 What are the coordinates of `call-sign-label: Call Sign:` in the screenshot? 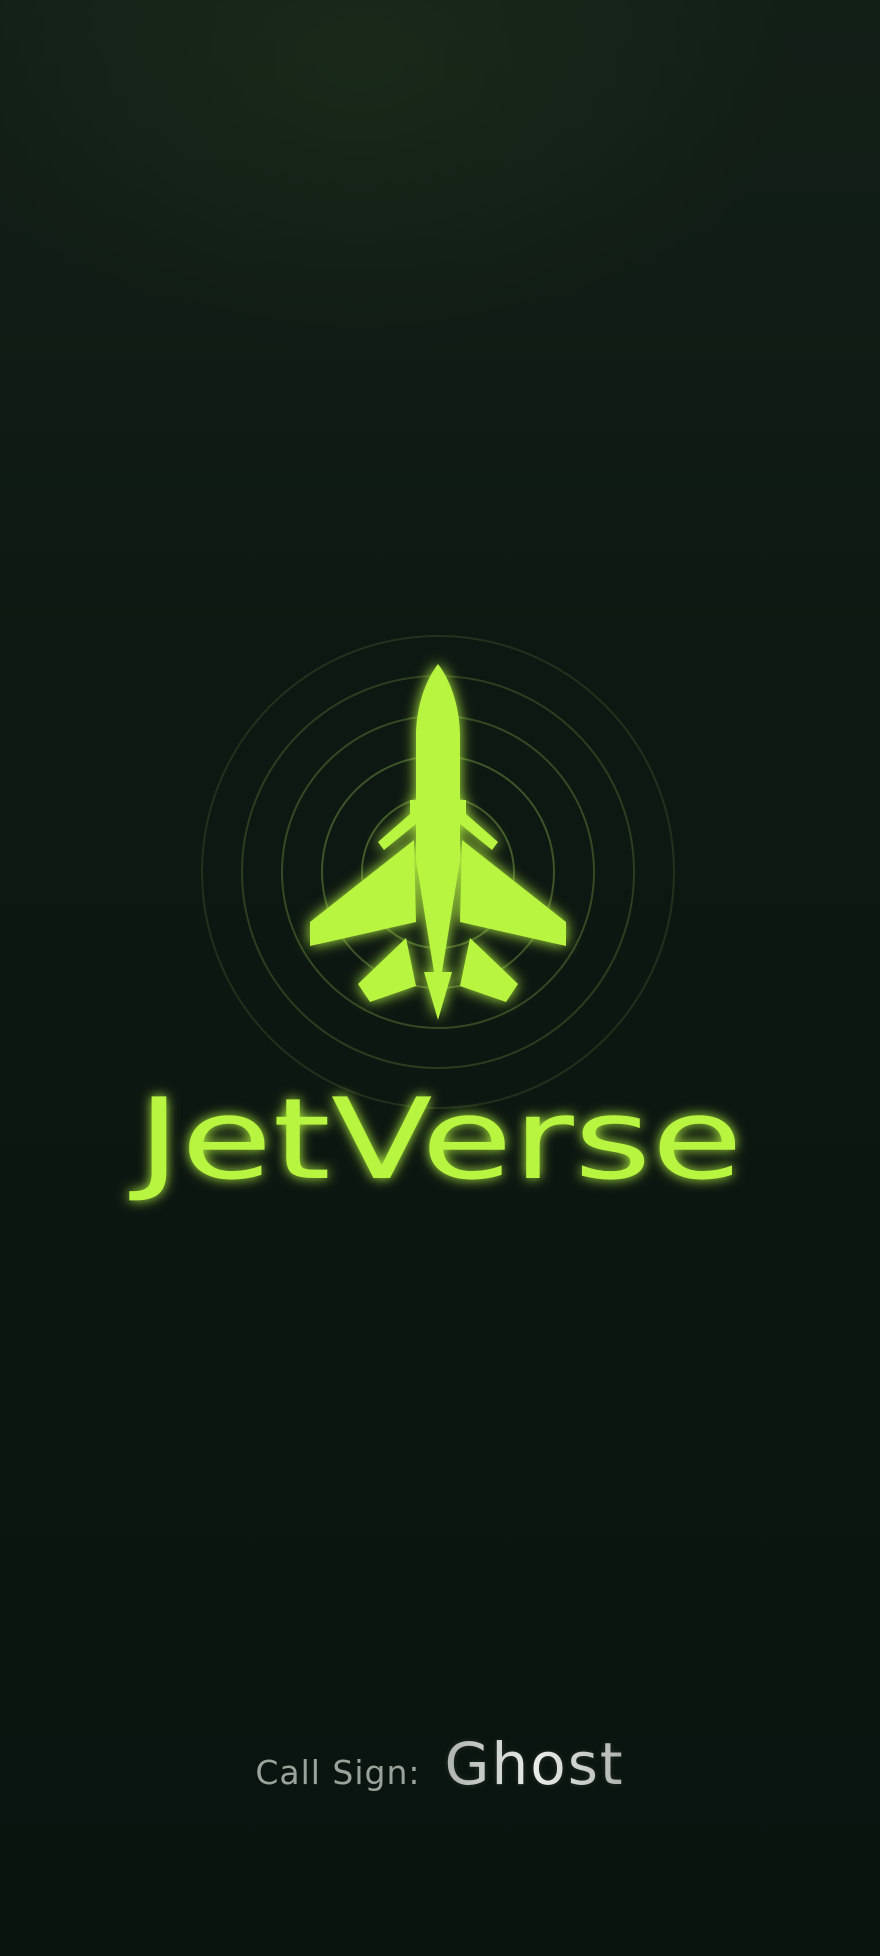 It's located at (338, 1772).